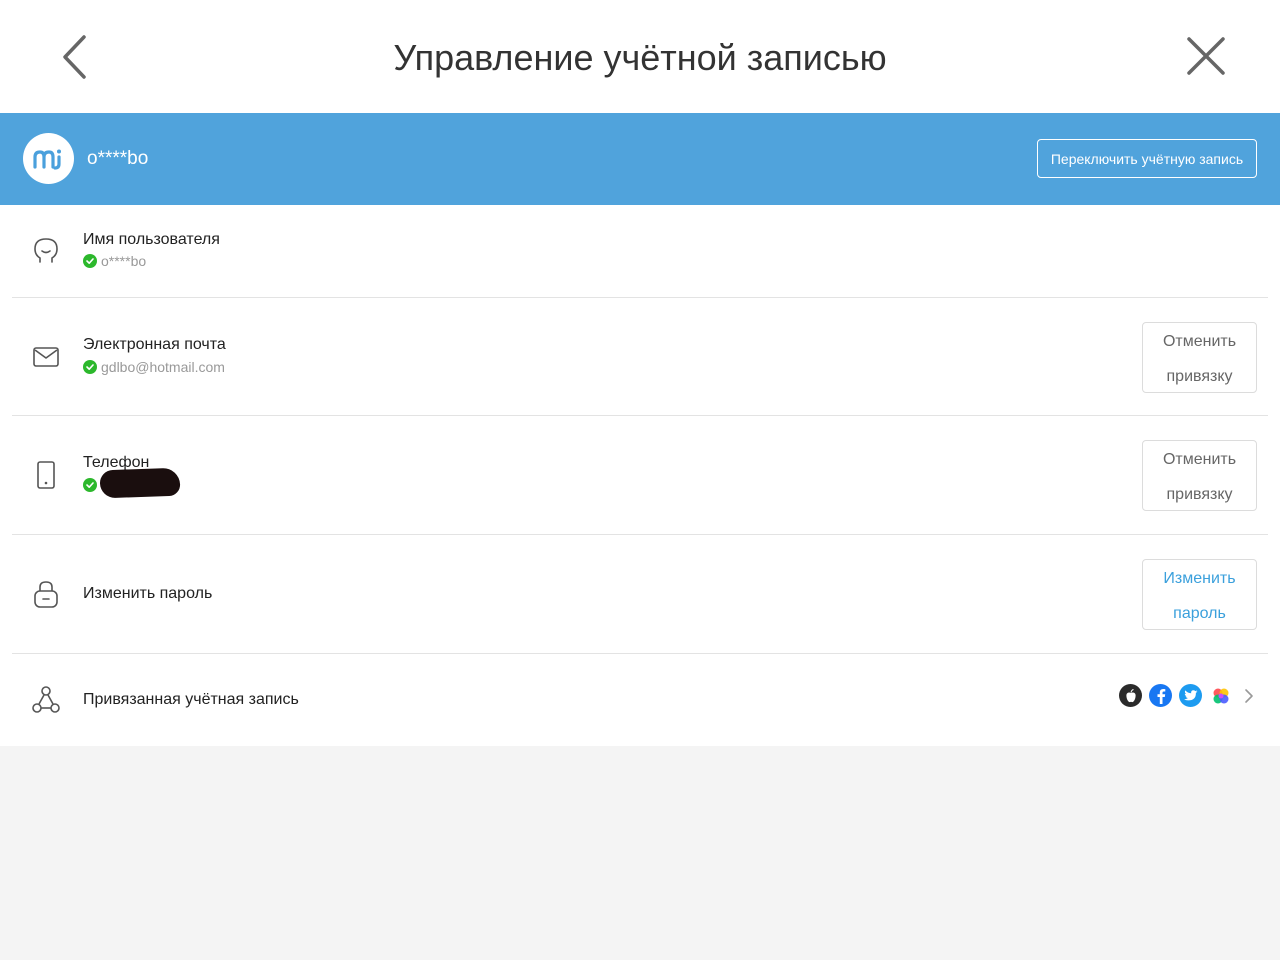 This screenshot has width=1280, height=960. I want to click on page-title: Управление учётной записью, so click(640, 57).